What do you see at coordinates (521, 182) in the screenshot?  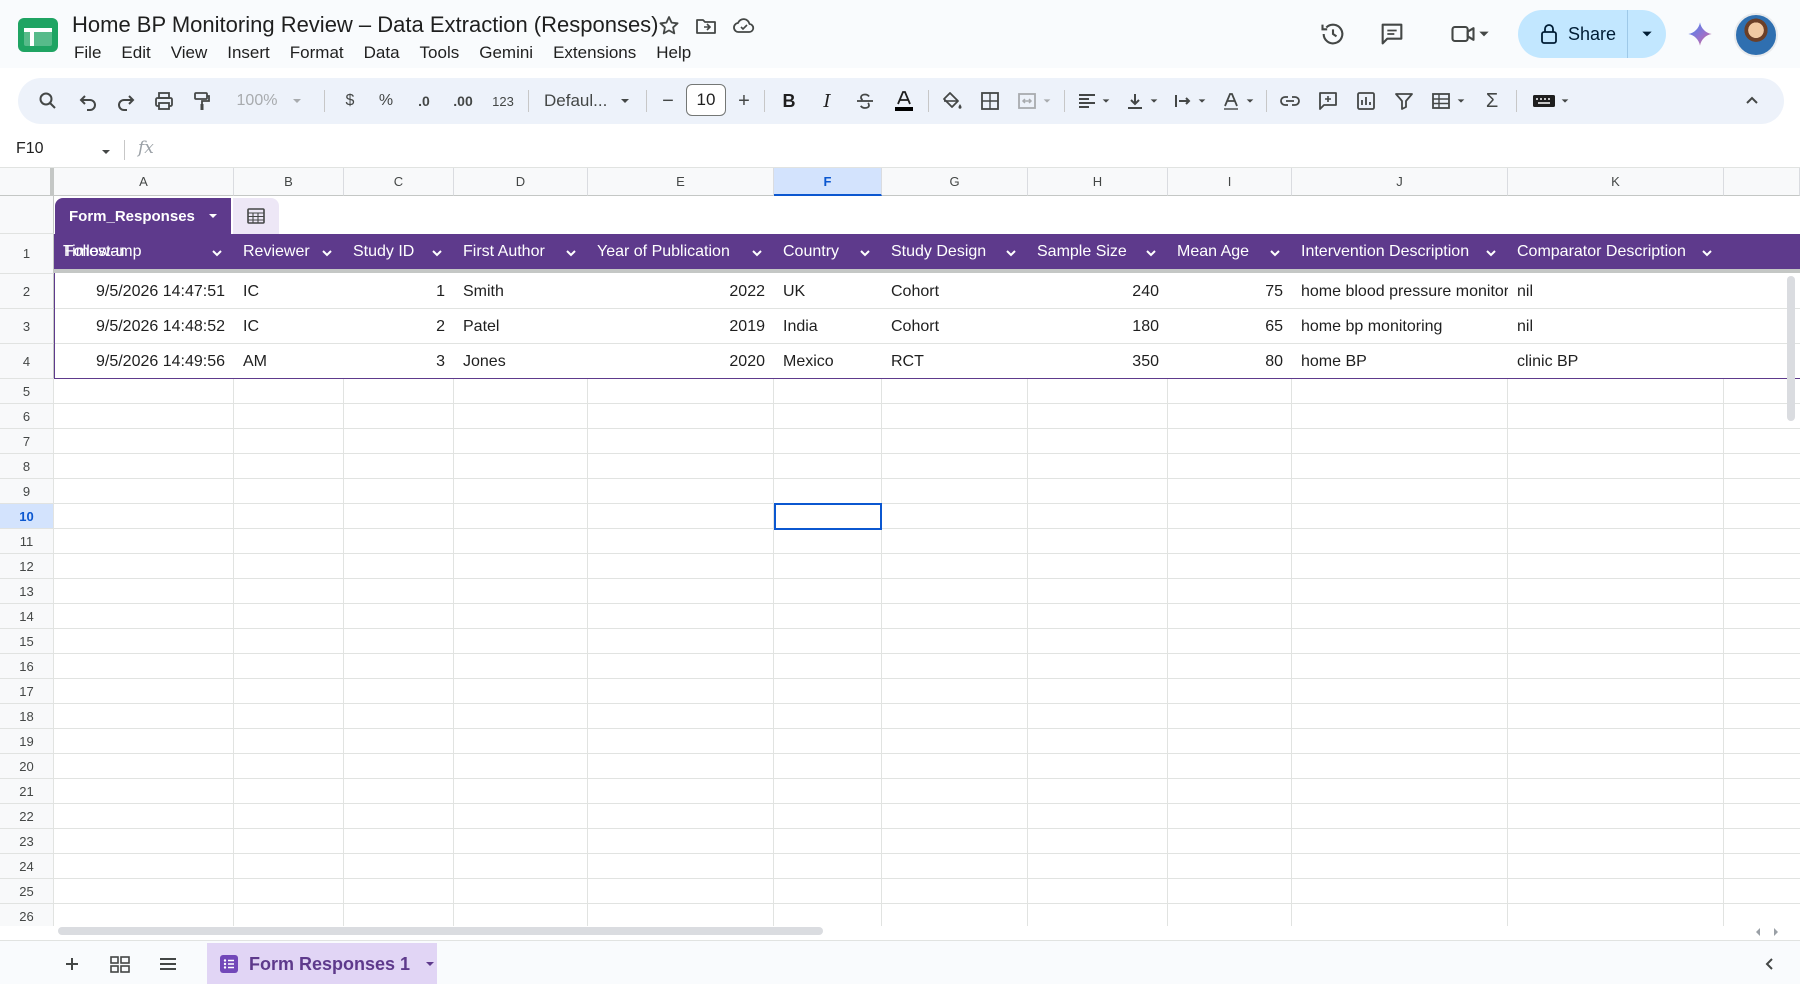 I see `column-header-d: D` at bounding box center [521, 182].